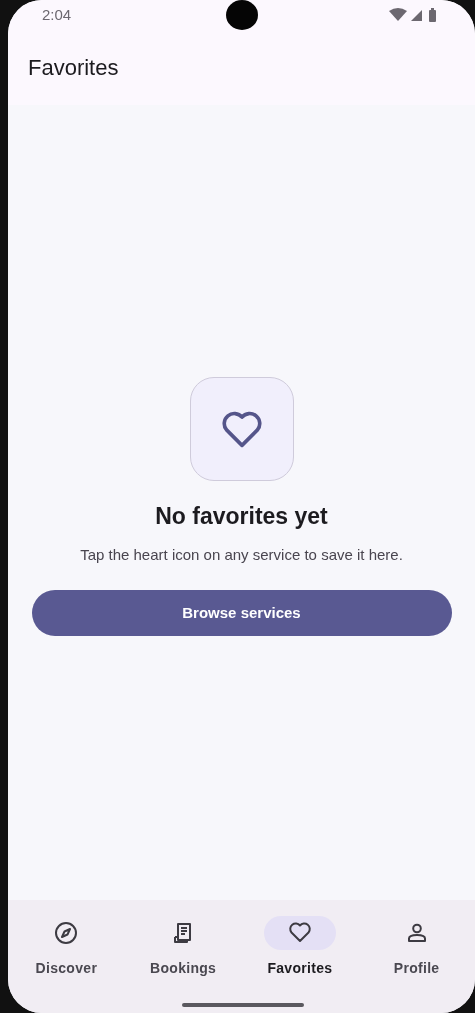  Describe the element at coordinates (66, 933) in the screenshot. I see `compass-icon` at that location.